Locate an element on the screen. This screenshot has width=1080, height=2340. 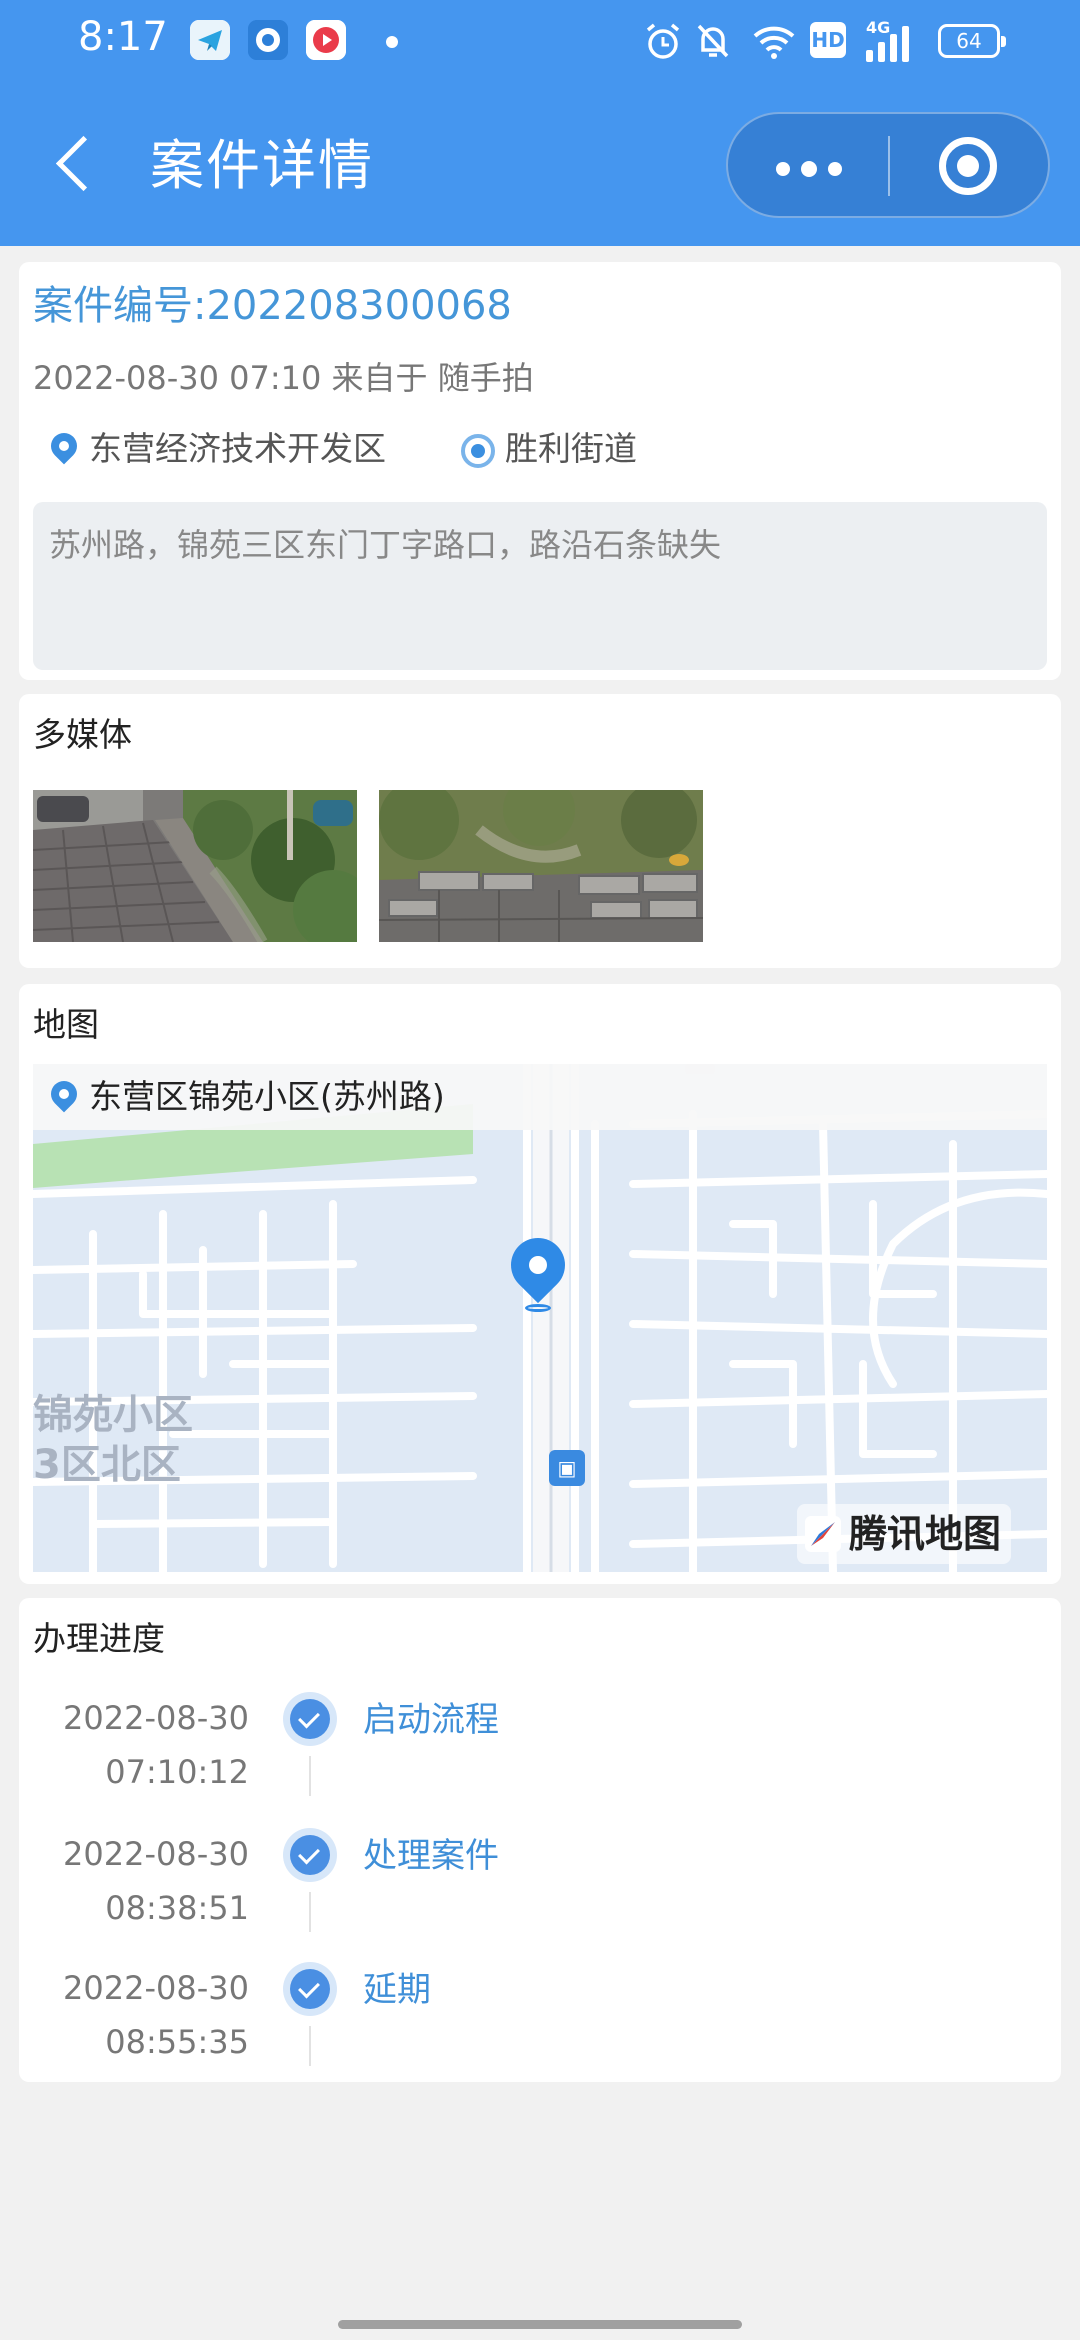
timeline-step: 延期 is located at coordinates (397, 1990).